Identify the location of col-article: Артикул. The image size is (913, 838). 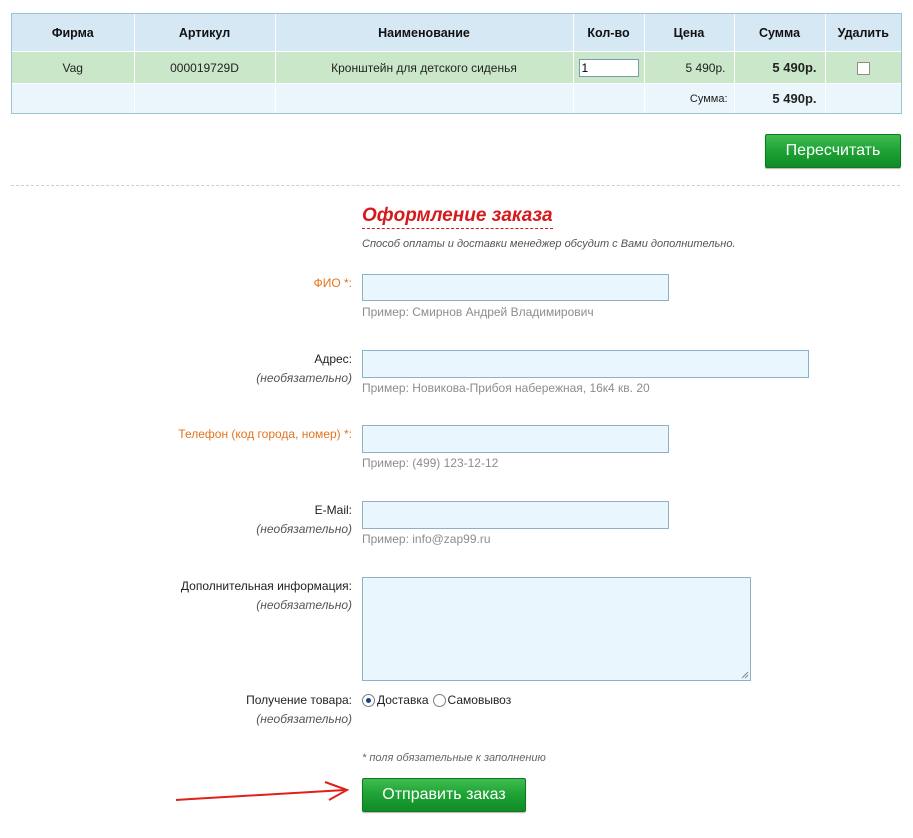
(205, 33).